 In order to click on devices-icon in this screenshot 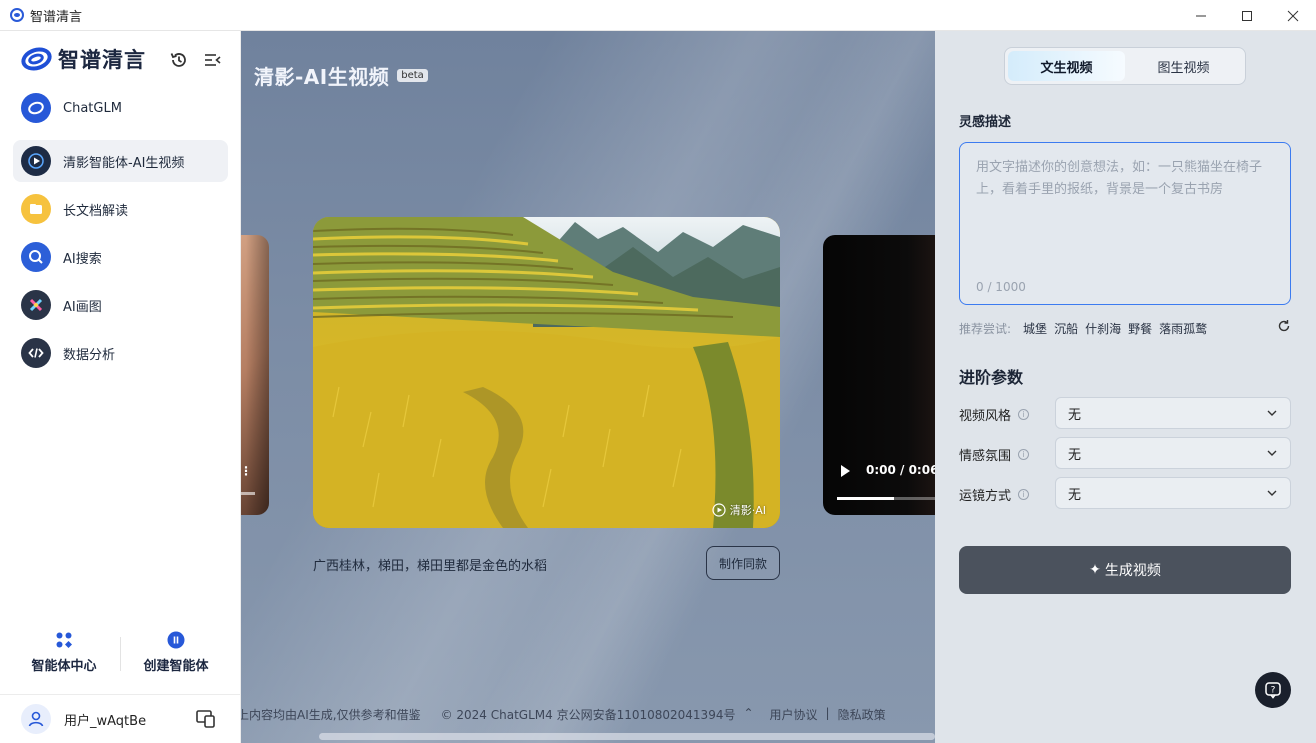, I will do `click(206, 719)`.